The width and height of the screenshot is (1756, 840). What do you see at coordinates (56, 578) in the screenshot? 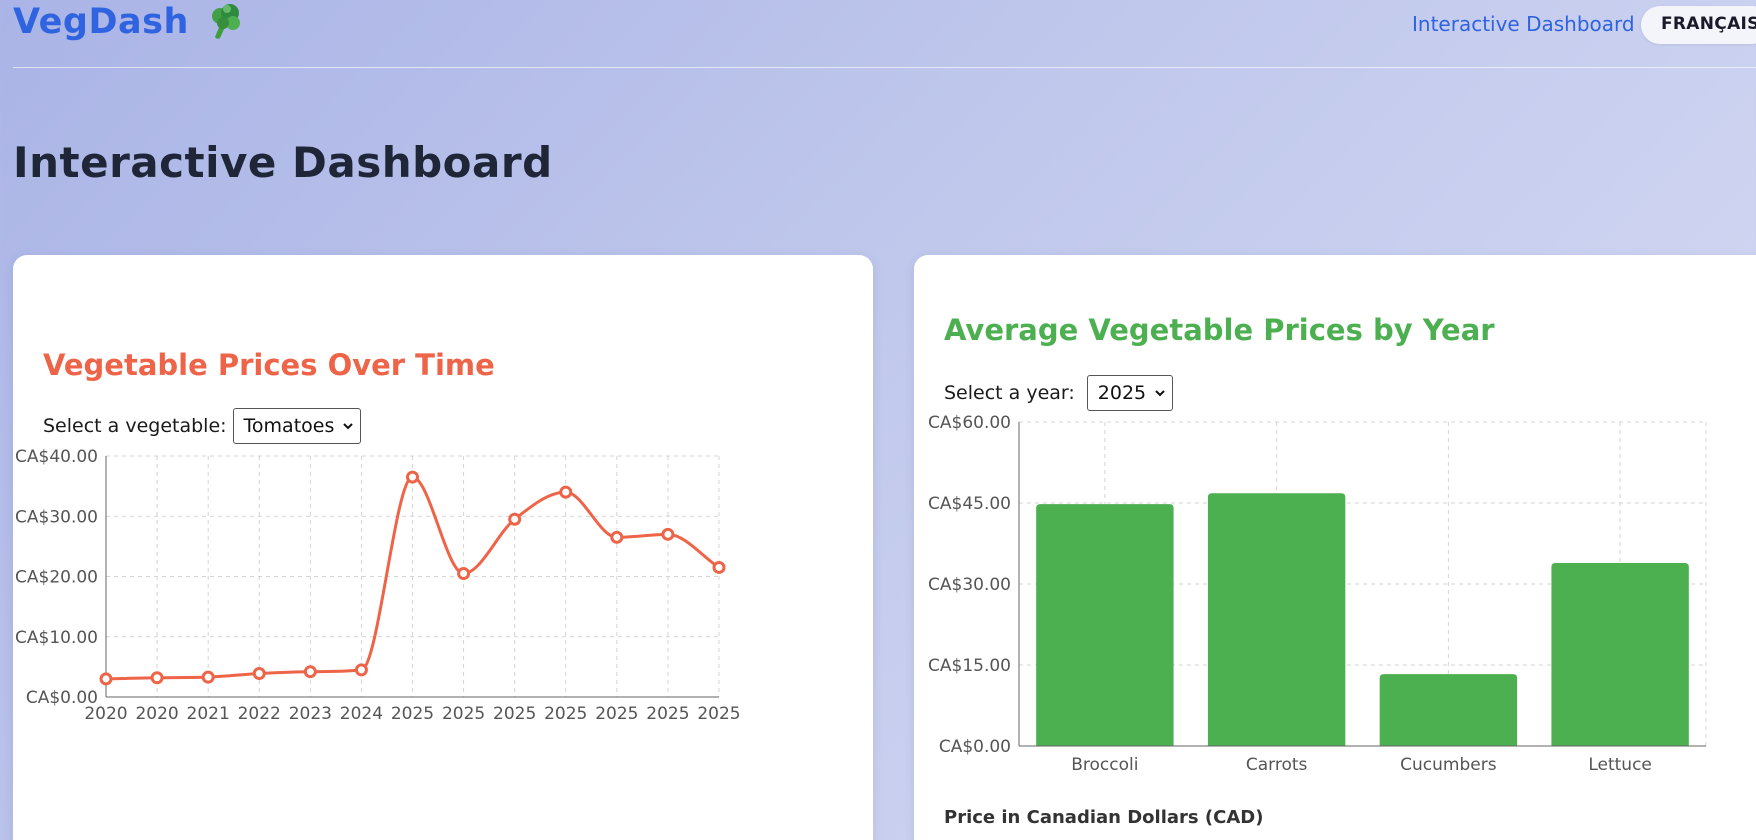
I see `y-tick-label: CA$20.00` at bounding box center [56, 578].